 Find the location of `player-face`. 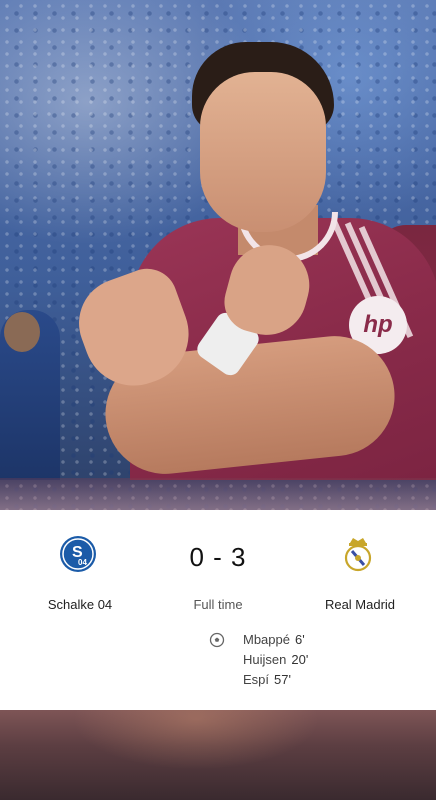

player-face is located at coordinates (263, 152).